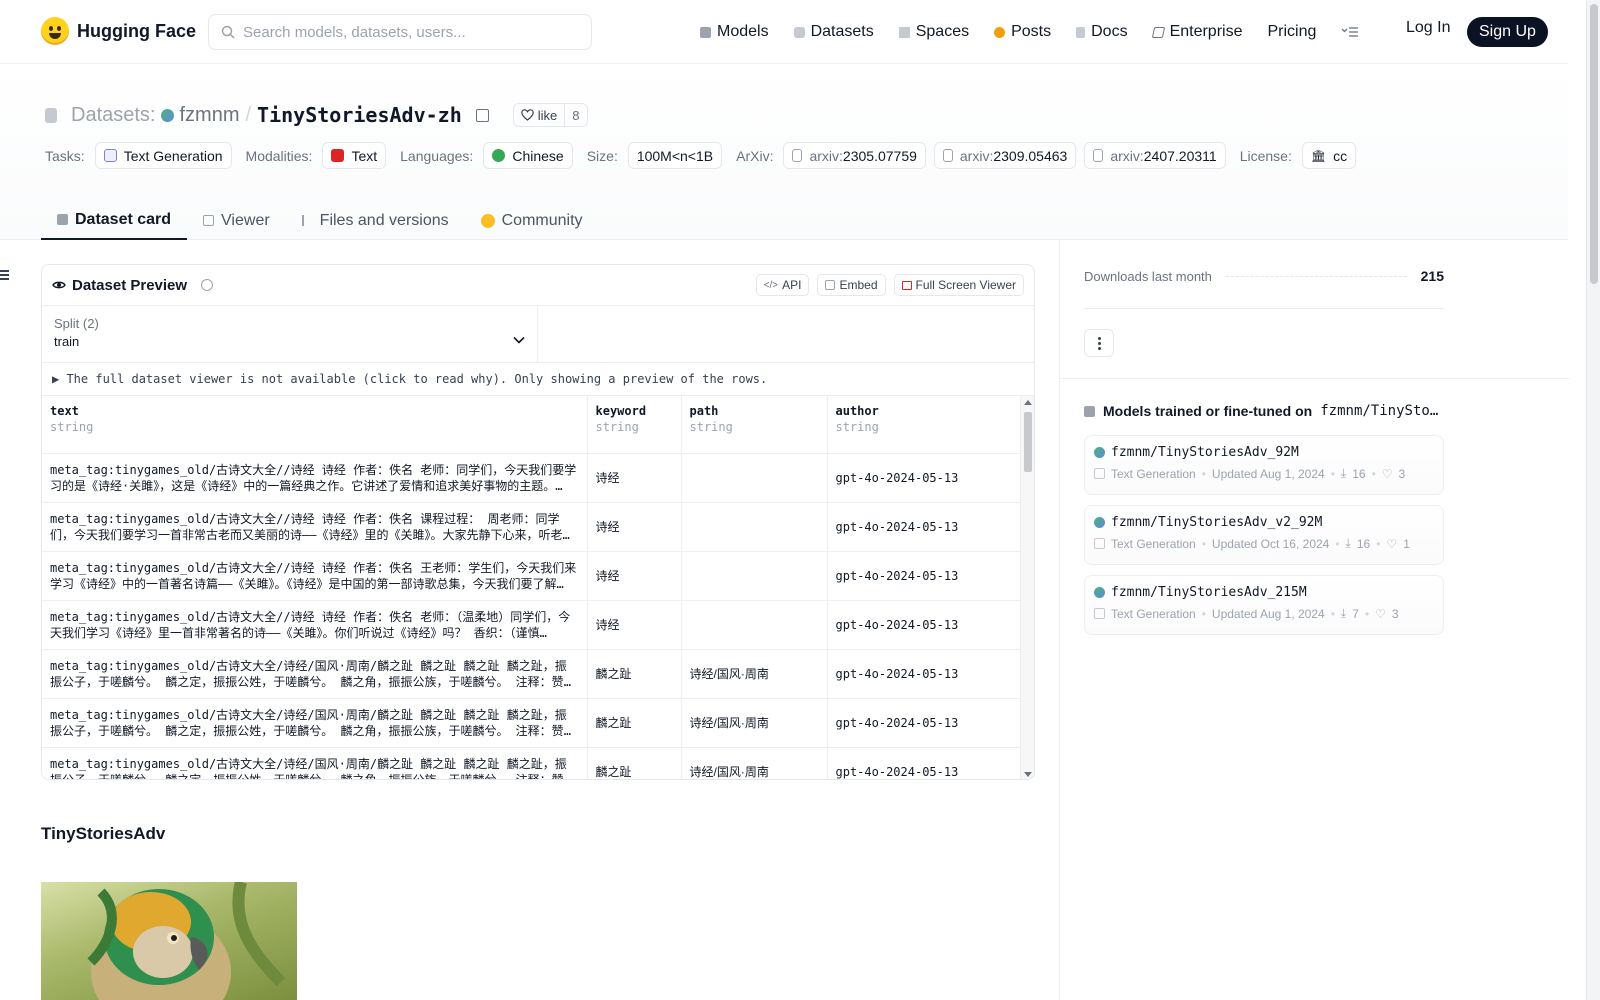 This screenshot has width=1600, height=1000. I want to click on nav-posts: Posts, so click(1022, 32).